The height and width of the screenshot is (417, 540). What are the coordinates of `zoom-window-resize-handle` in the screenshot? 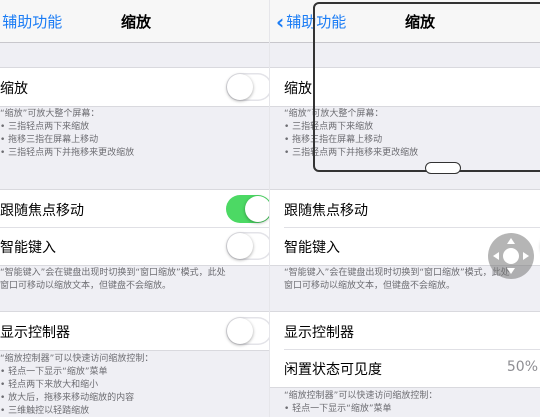 It's located at (443, 168).